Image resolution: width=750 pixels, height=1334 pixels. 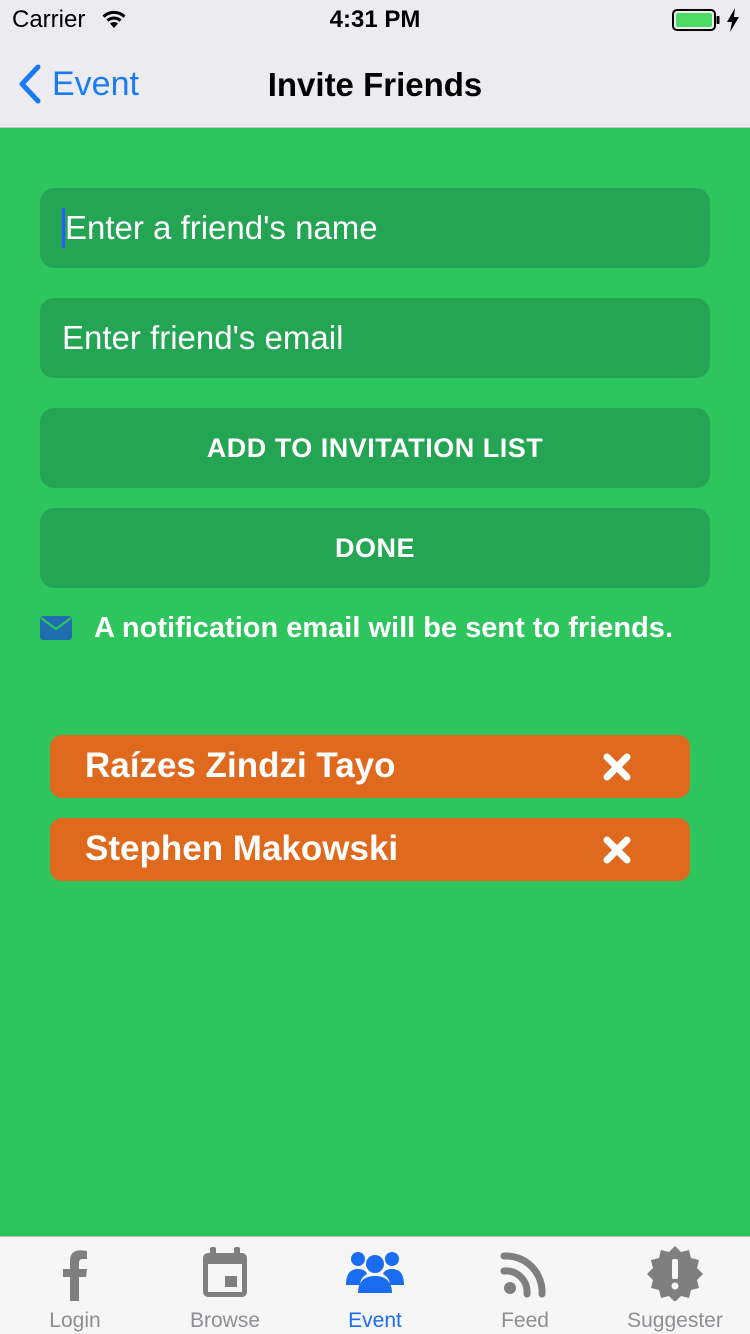 I want to click on tab-feed: Feed, so click(x=525, y=1285).